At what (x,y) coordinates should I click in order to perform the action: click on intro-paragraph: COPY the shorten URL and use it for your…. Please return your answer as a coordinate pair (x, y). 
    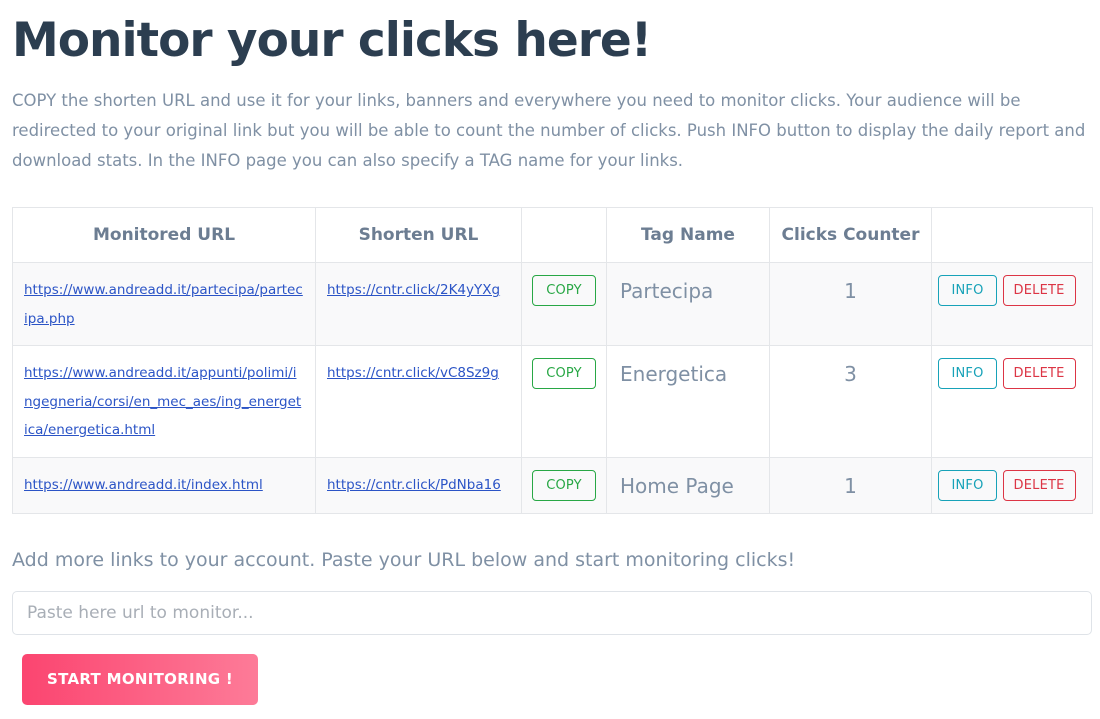
    Looking at the image, I should click on (549, 131).